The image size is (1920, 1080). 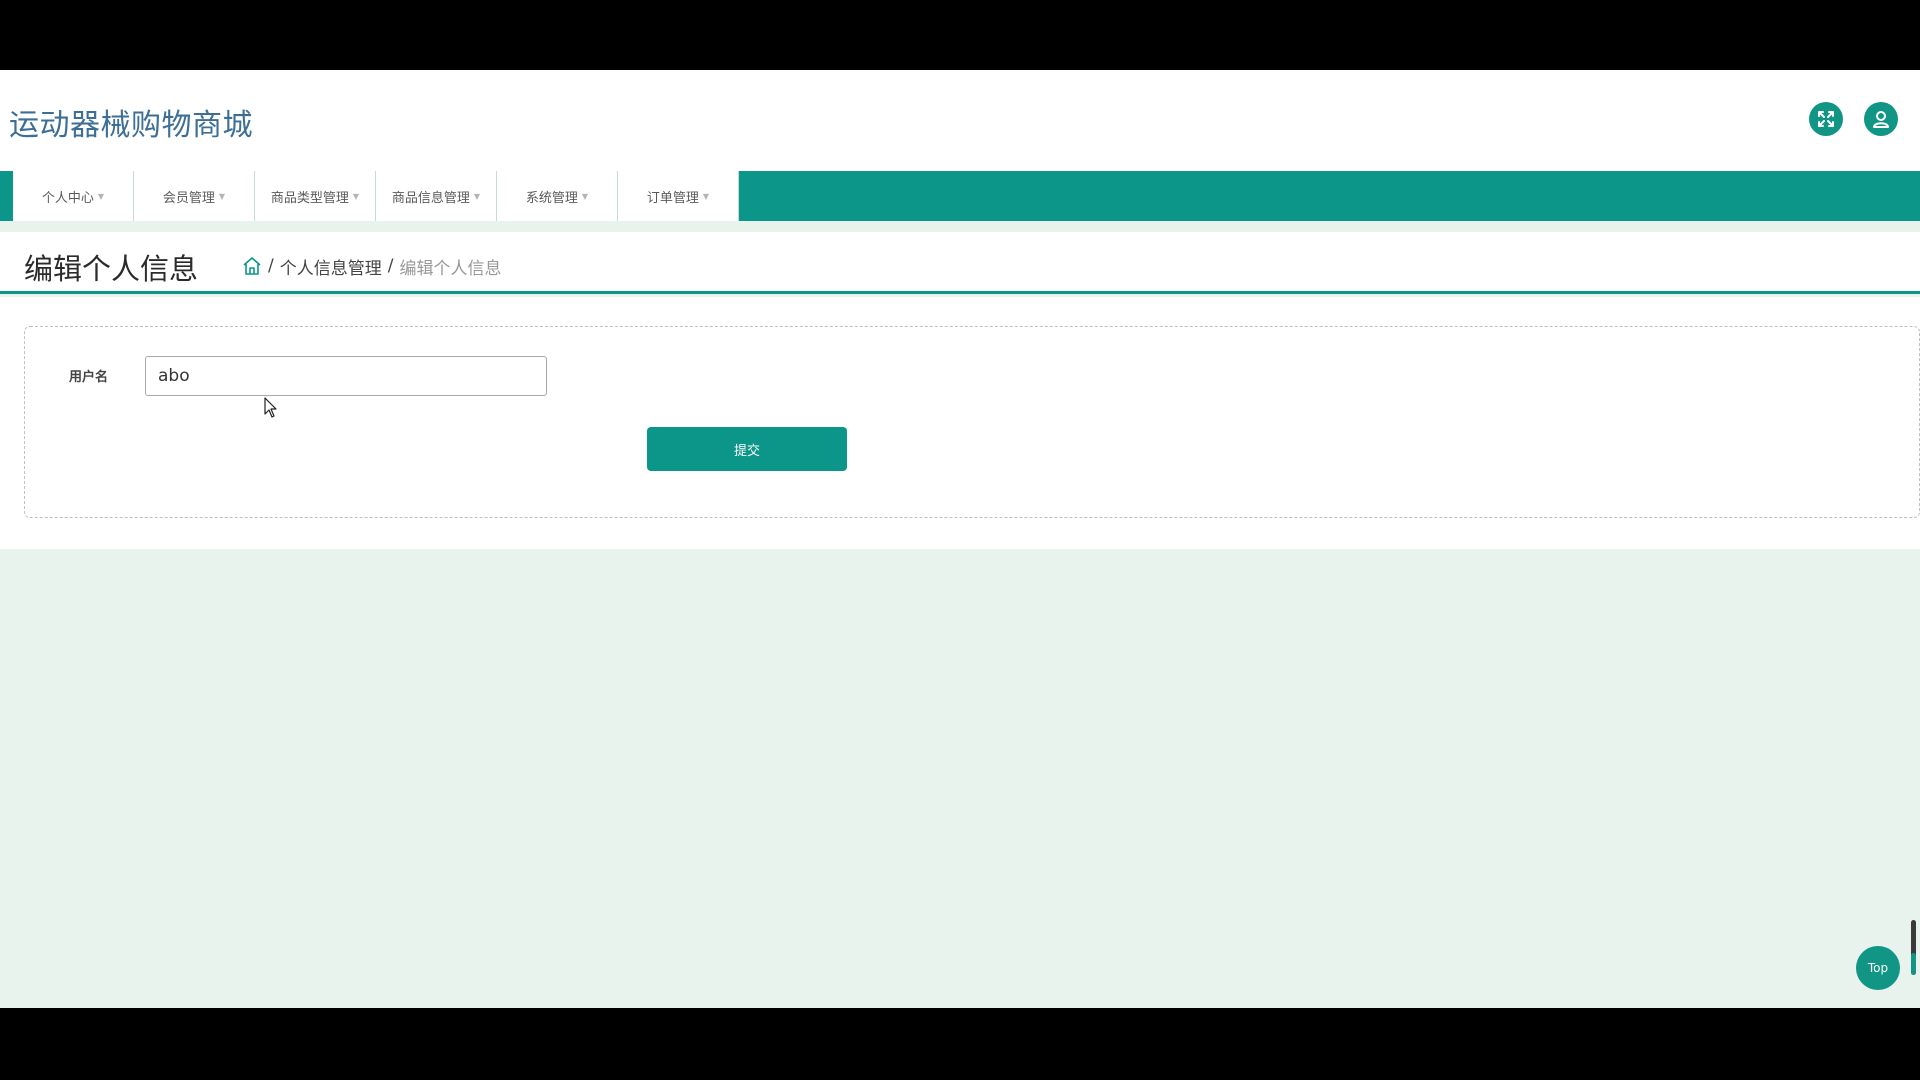 I want to click on fullscreen-icon, so click(x=1826, y=119).